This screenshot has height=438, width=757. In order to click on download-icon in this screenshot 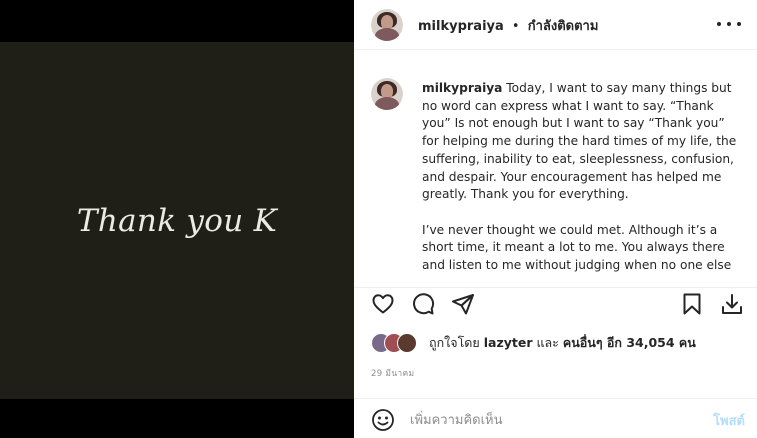, I will do `click(732, 304)`.